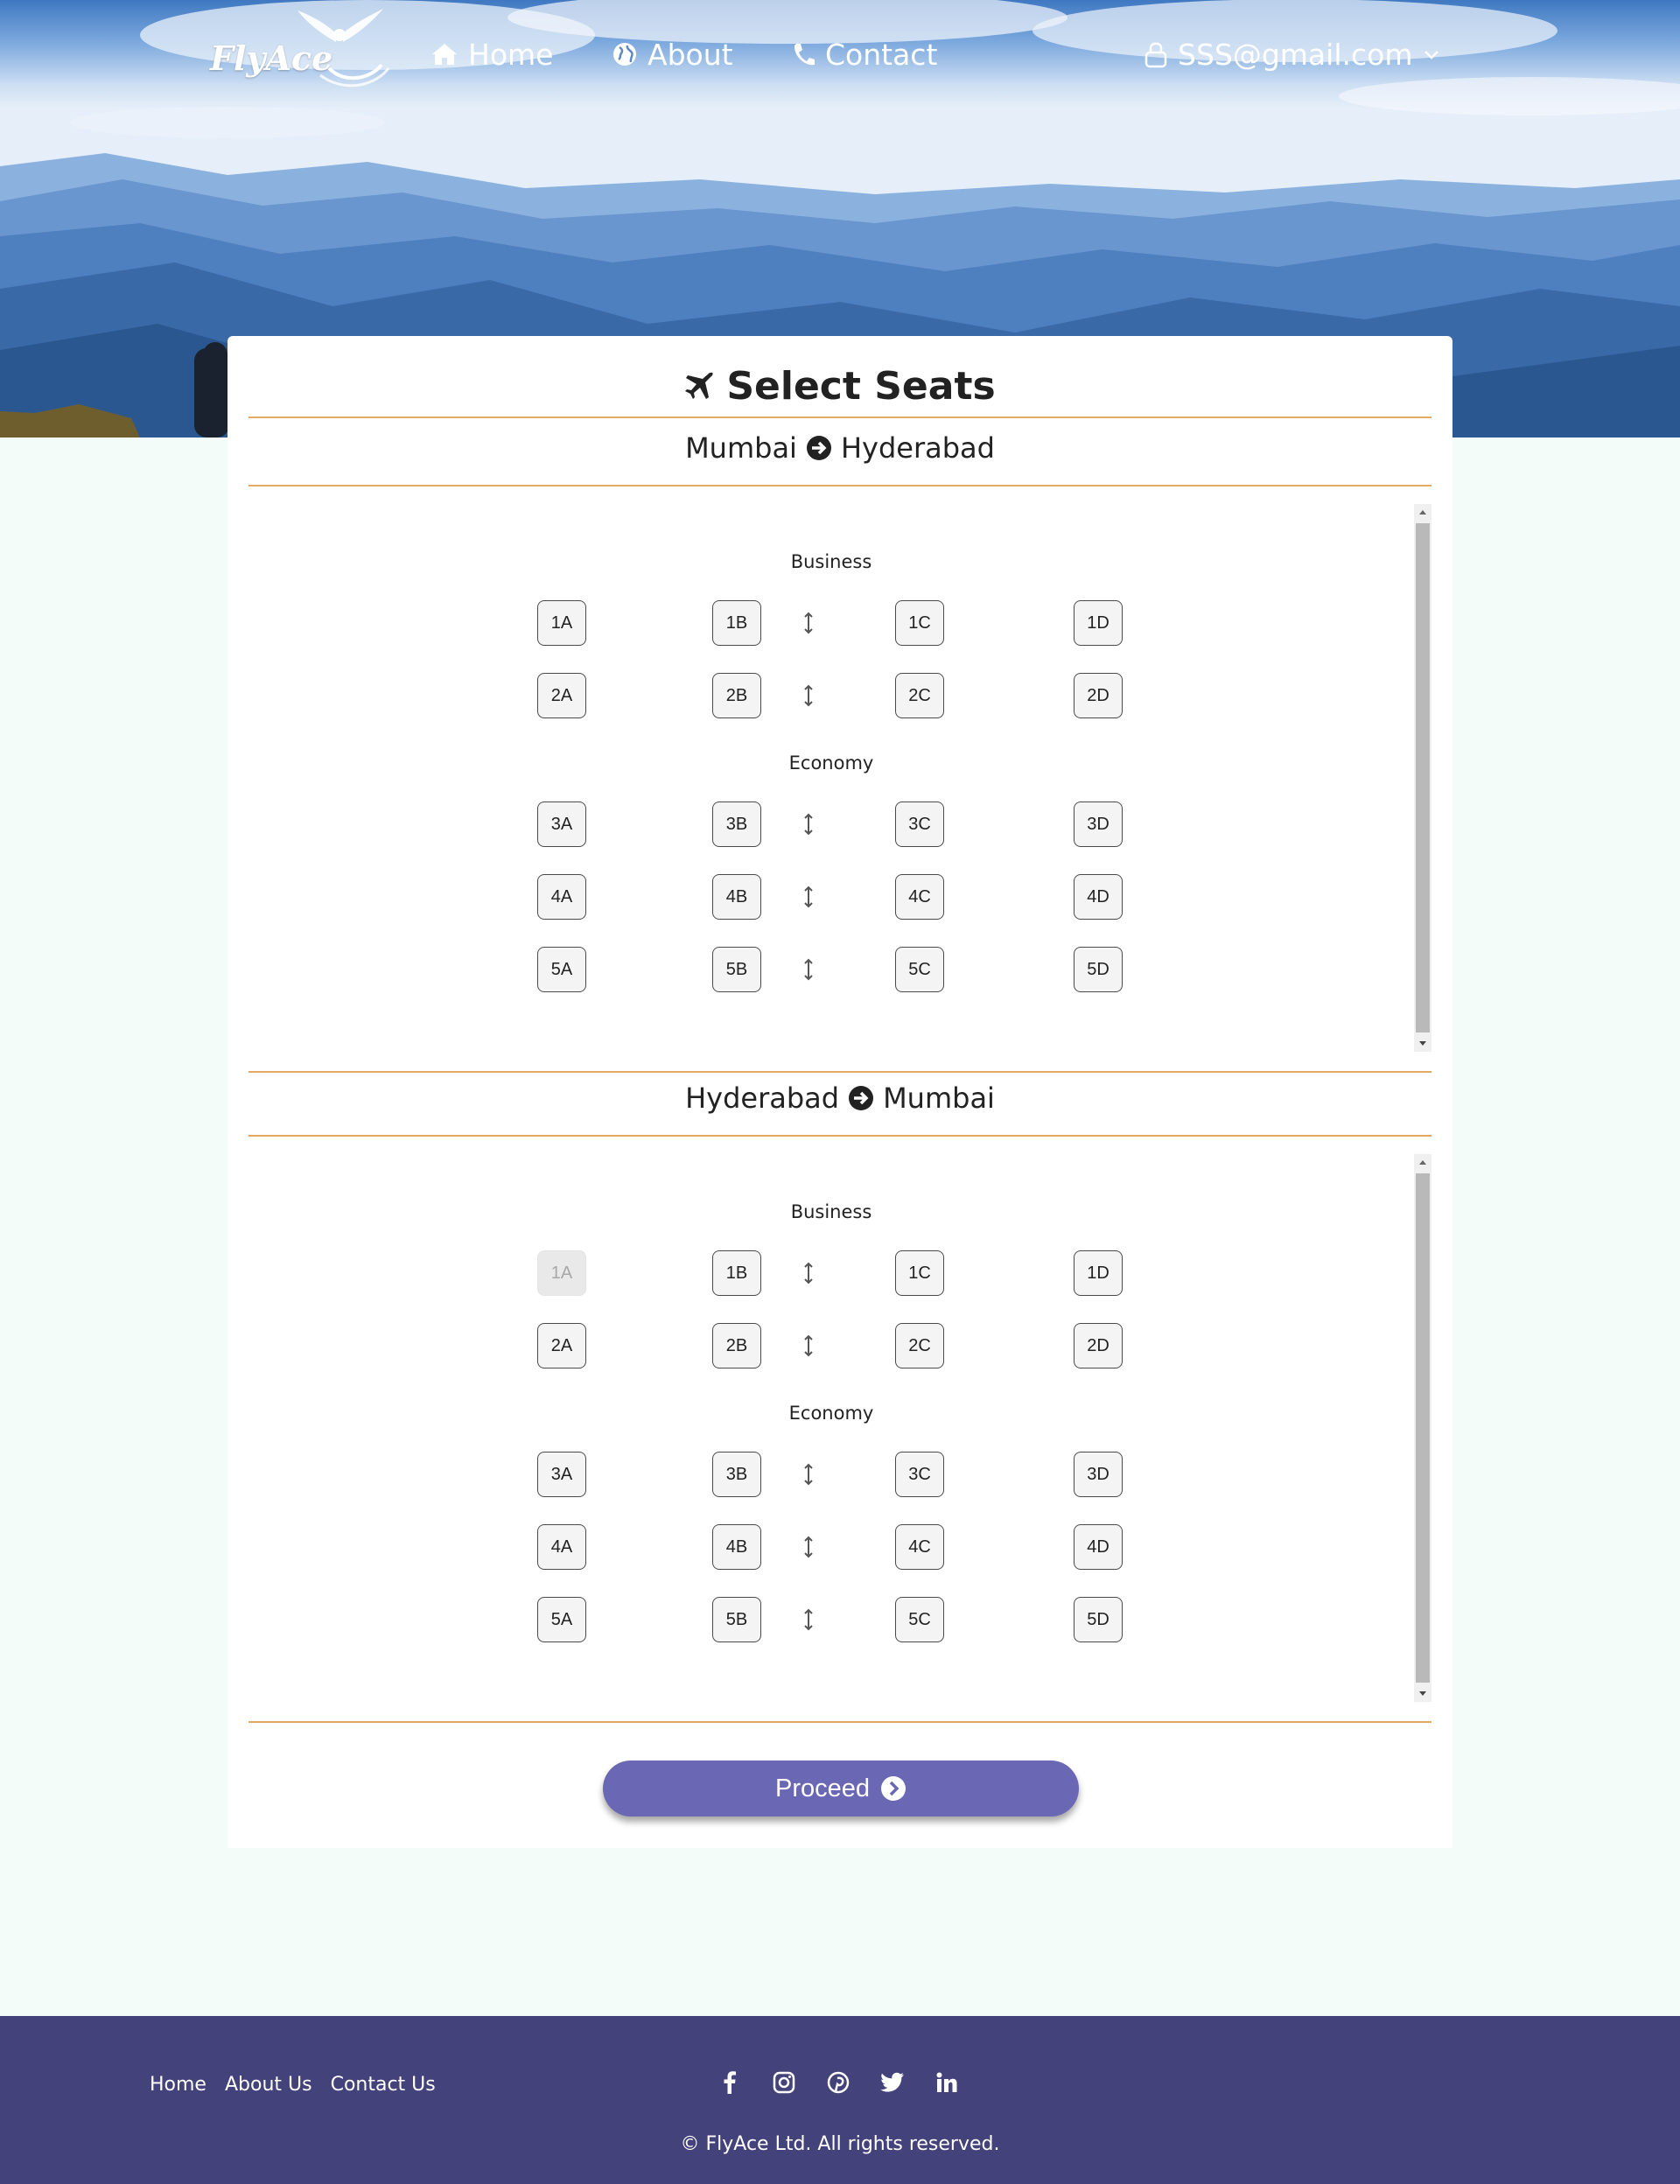 The image size is (1680, 2184). What do you see at coordinates (511, 54) in the screenshot?
I see `nav-home-label: Home` at bounding box center [511, 54].